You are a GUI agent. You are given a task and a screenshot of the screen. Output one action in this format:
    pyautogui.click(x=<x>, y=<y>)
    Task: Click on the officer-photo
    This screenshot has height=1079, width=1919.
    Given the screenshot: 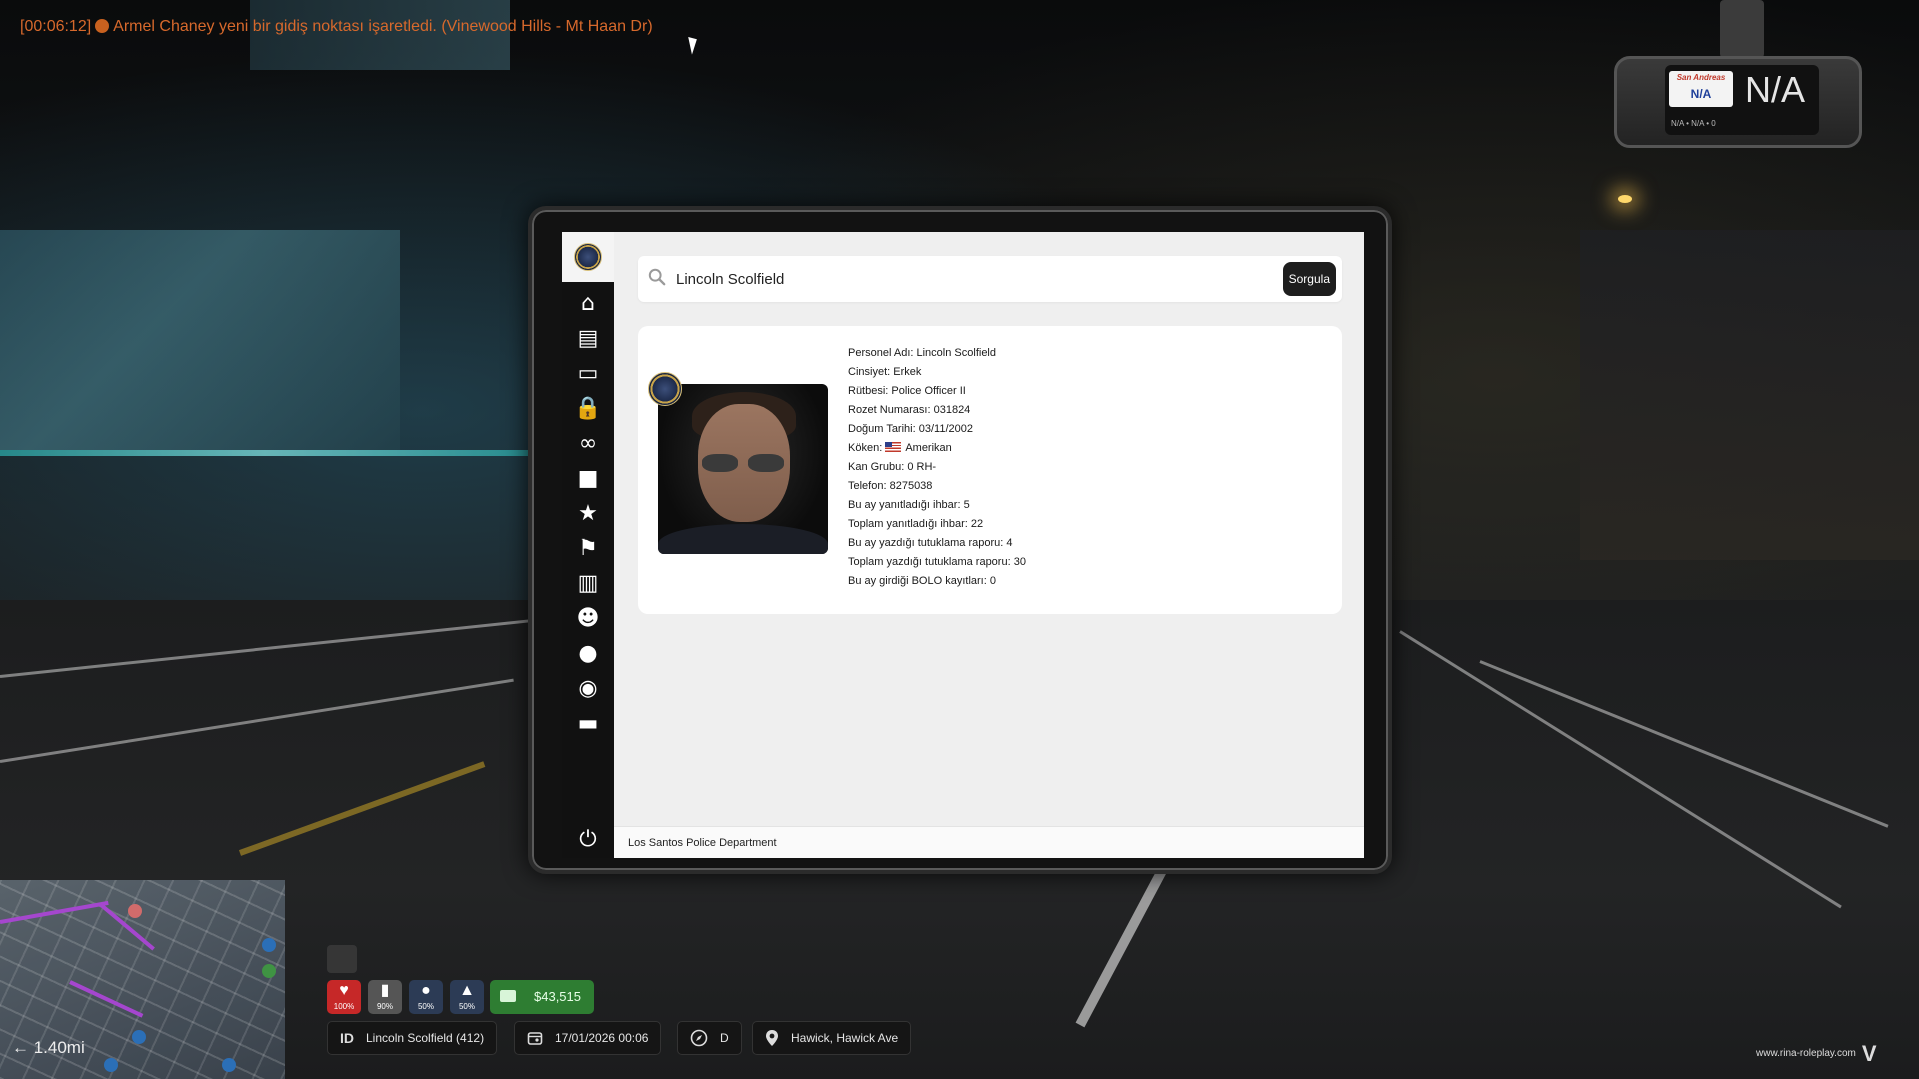 What is the action you would take?
    pyautogui.click(x=743, y=469)
    